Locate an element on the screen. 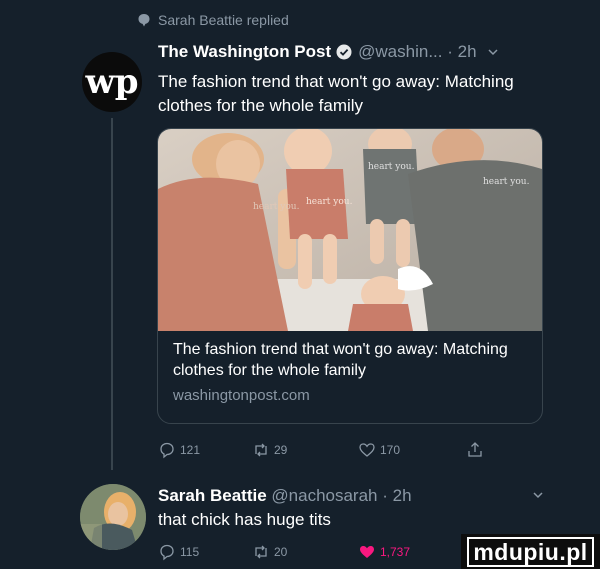  reply-context: Sarah Beattie replied is located at coordinates (213, 20).